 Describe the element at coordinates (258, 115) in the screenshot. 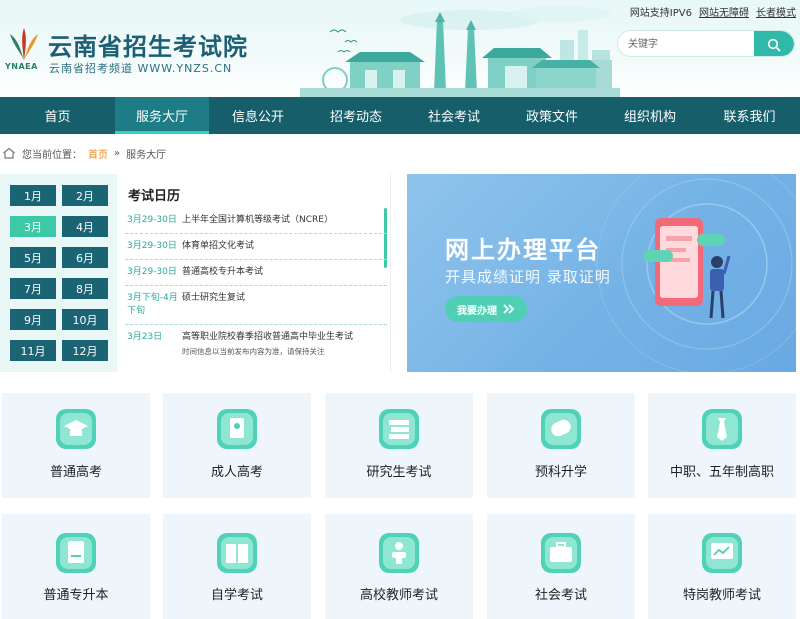

I see `nav-info-disclosure: 信息公开` at that location.